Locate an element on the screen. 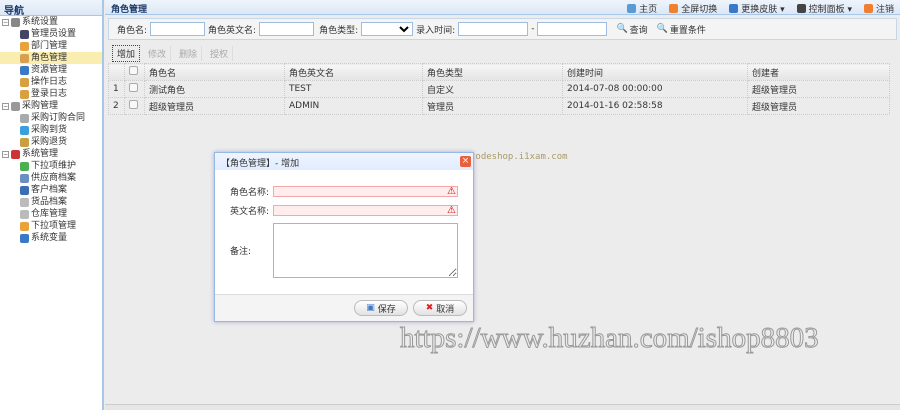 This screenshot has height=410, width=900. delete-button: 删除 is located at coordinates (189, 53).